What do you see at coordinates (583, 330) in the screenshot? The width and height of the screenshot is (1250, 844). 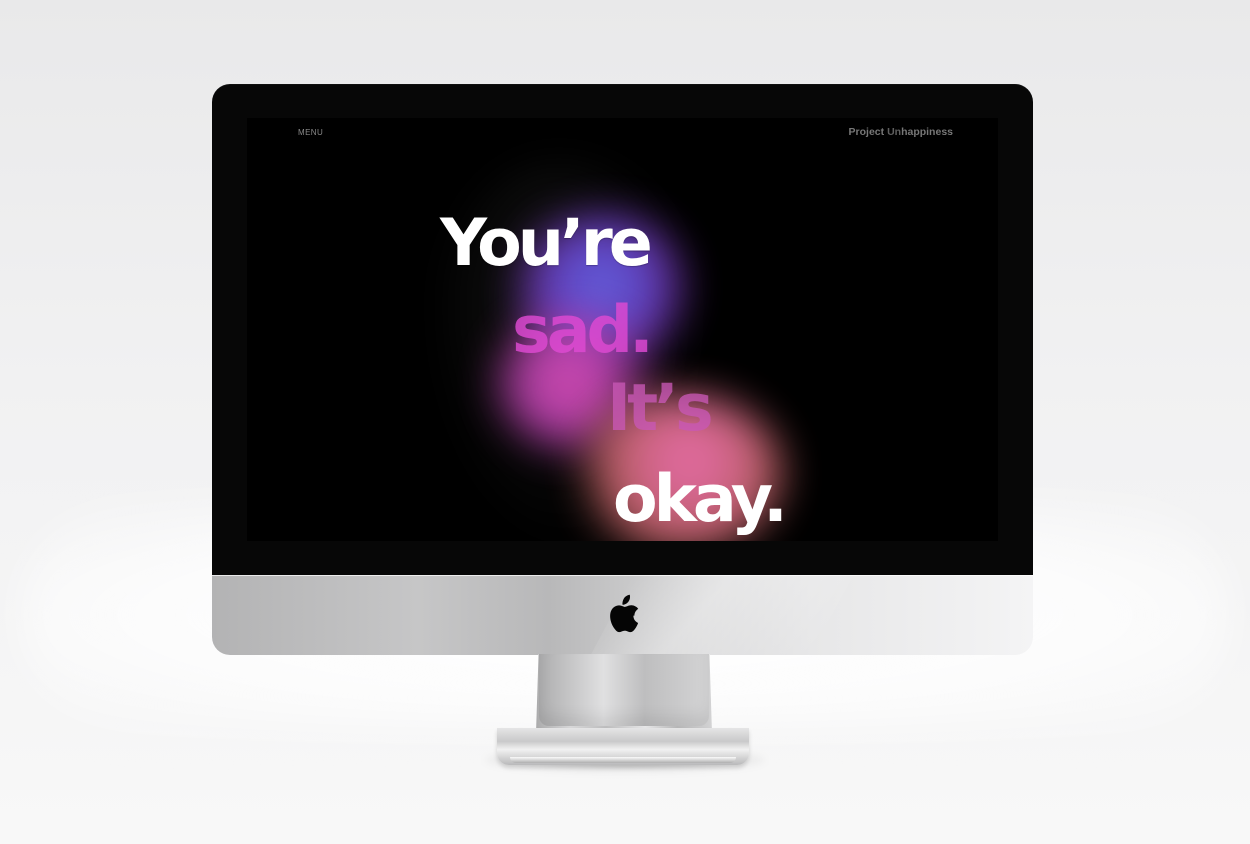 I see `hero-line-sad: sad.` at bounding box center [583, 330].